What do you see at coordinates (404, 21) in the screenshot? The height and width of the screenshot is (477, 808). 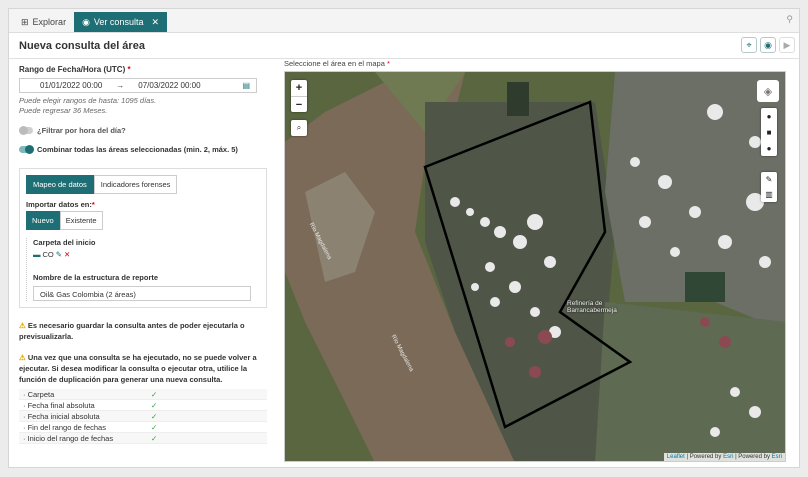 I see `tab-bar: ⊞ Explorar ◉ Ver consulta ✕ ⚲` at bounding box center [404, 21].